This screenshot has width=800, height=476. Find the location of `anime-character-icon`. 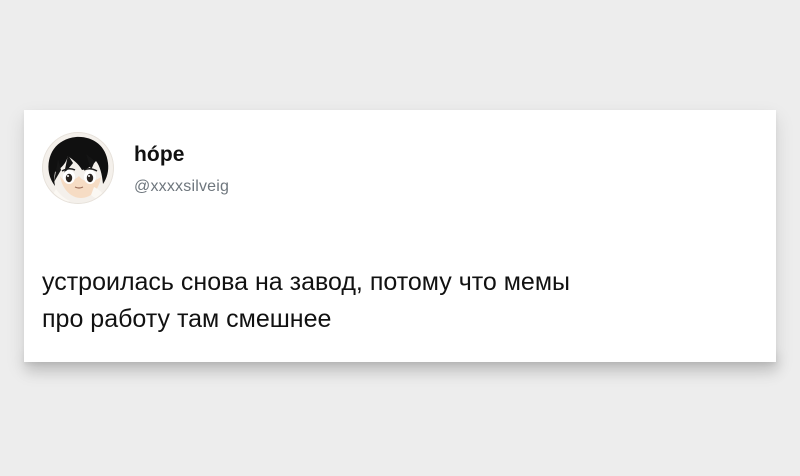

anime-character-icon is located at coordinates (78, 168).